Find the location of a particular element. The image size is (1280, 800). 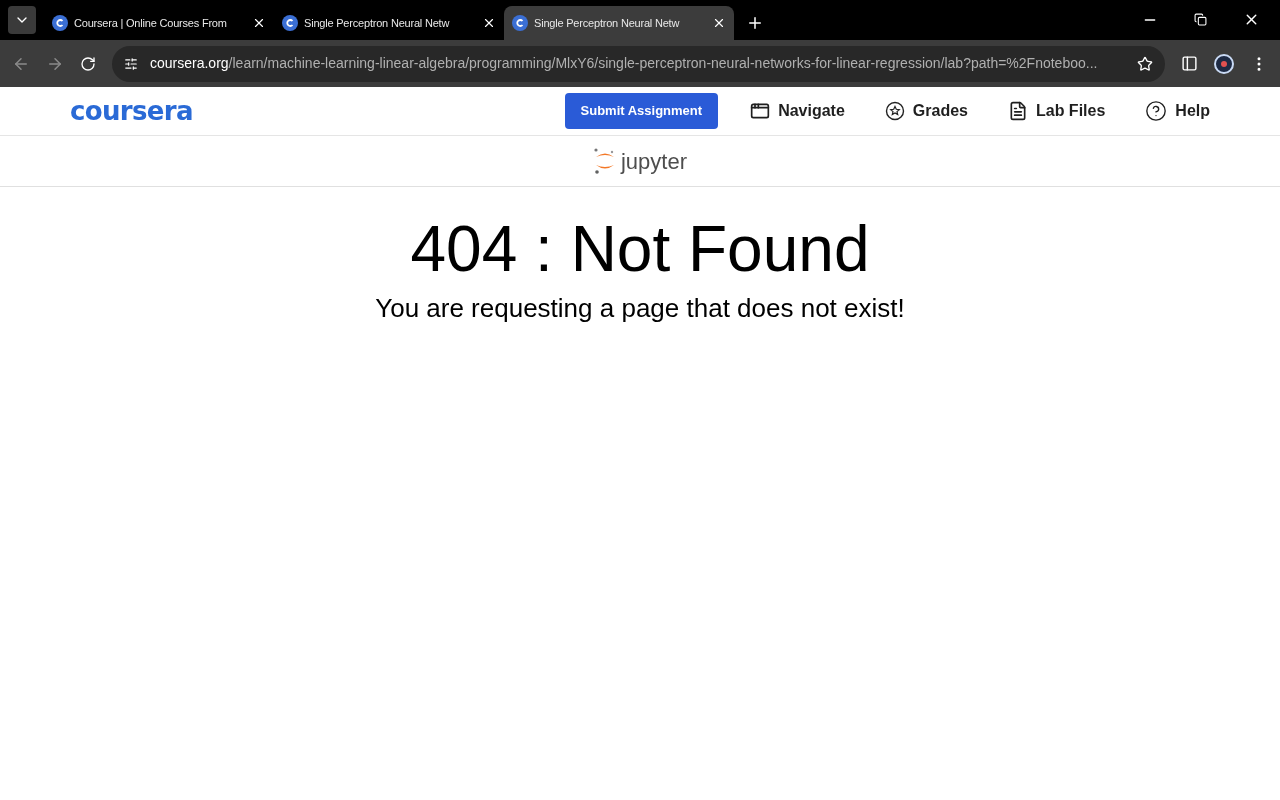

error-message: You are requesting a page that does not exist! is located at coordinates (640, 308).